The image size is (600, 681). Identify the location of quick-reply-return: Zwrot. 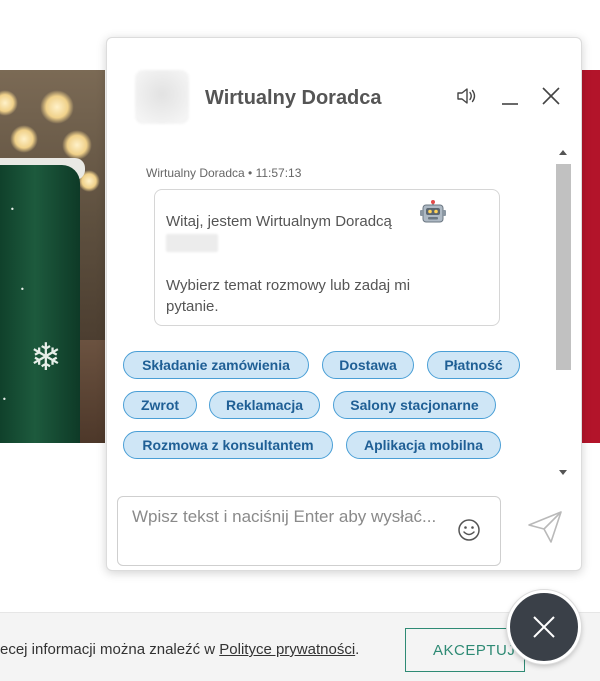
(160, 405).